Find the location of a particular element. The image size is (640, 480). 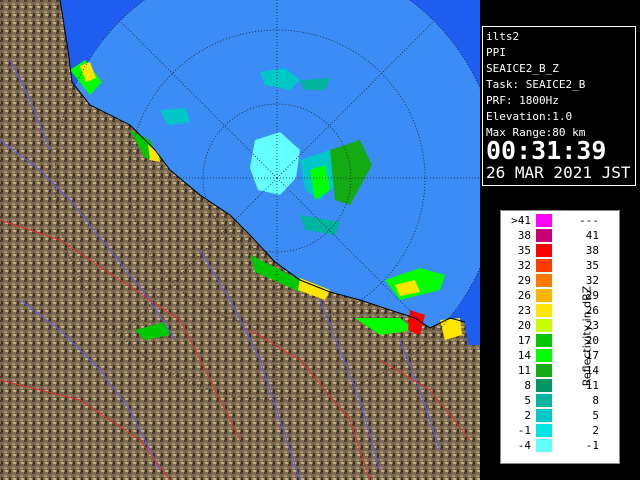

legend-low-value: 26 is located at coordinates (524, 295).